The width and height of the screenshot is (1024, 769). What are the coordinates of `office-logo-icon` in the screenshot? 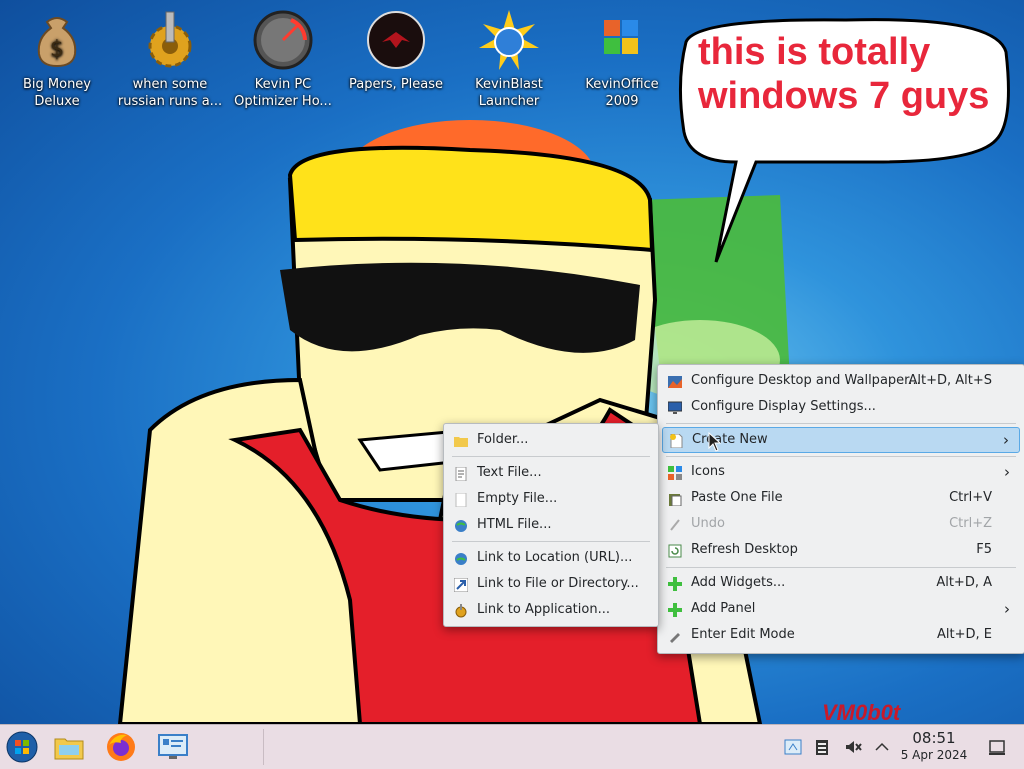 It's located at (622, 40).